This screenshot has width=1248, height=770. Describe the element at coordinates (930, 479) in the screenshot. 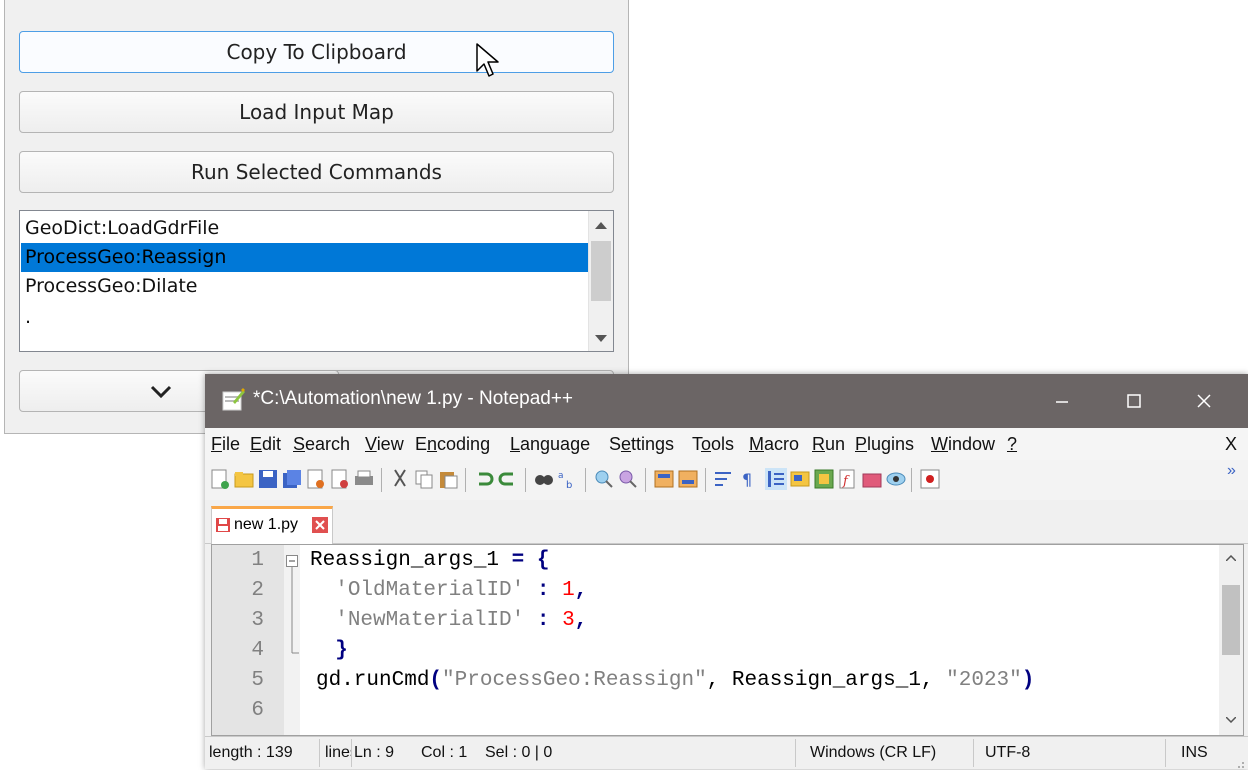

I see `record-macro-icon` at that location.